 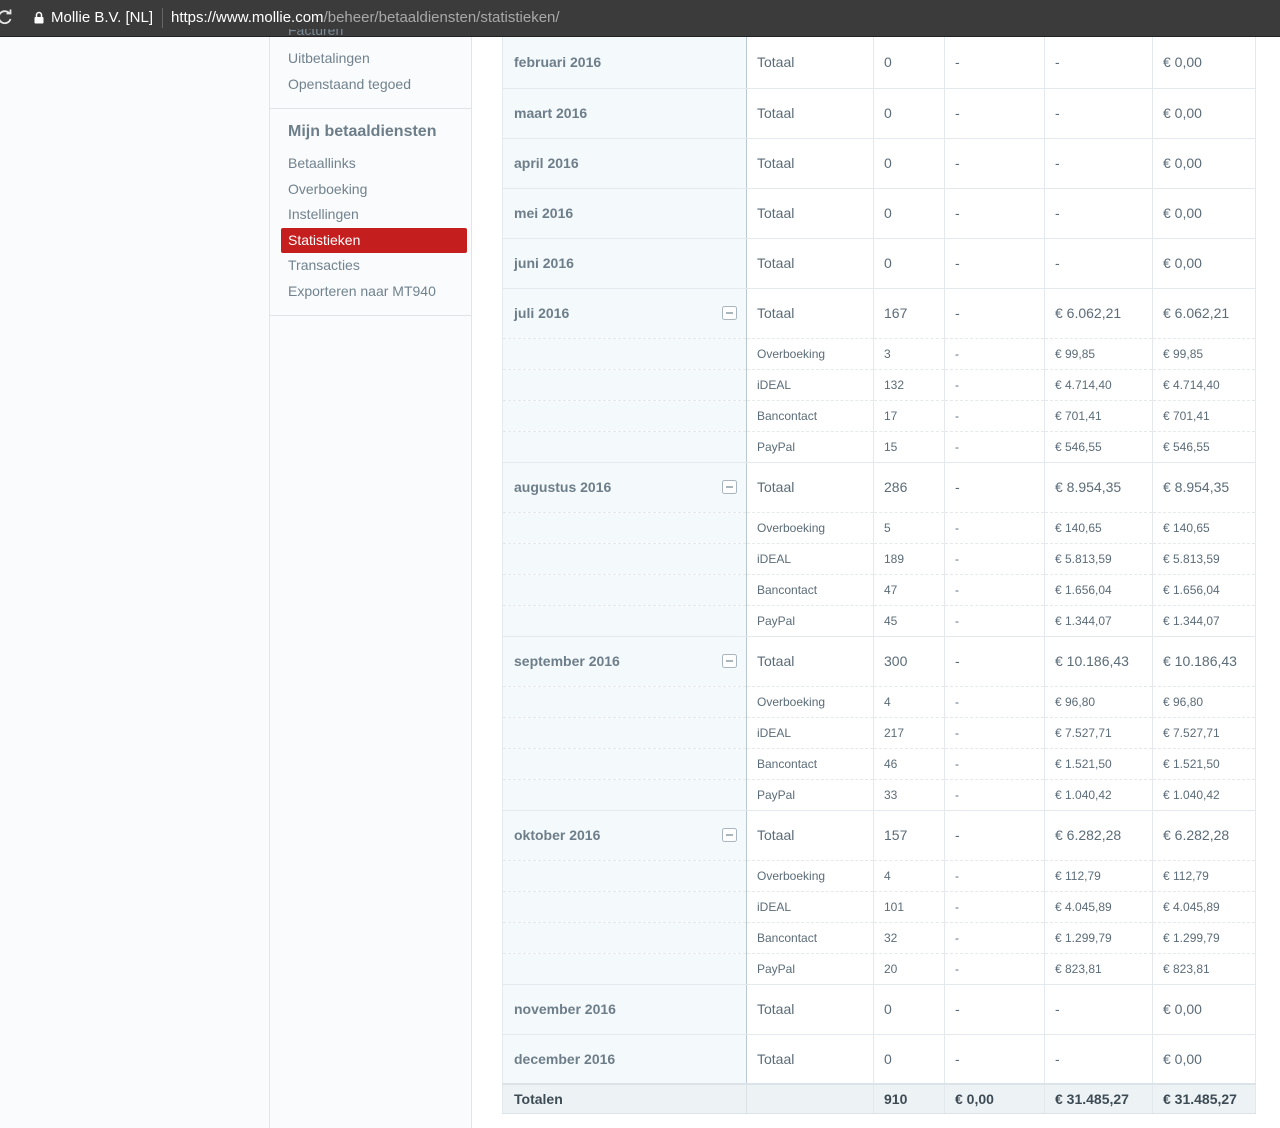 I want to click on site-identity: Mollie B.V. [NL], so click(x=102, y=17).